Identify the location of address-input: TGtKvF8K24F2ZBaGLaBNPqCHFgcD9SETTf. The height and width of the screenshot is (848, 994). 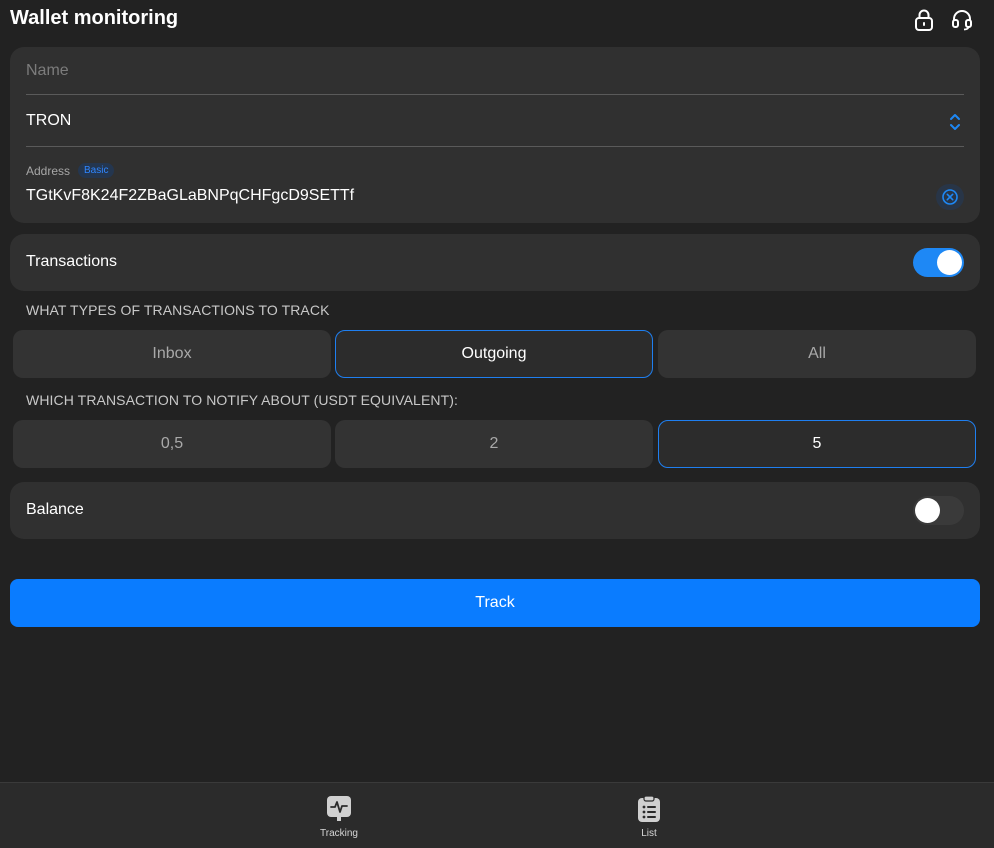
(190, 196).